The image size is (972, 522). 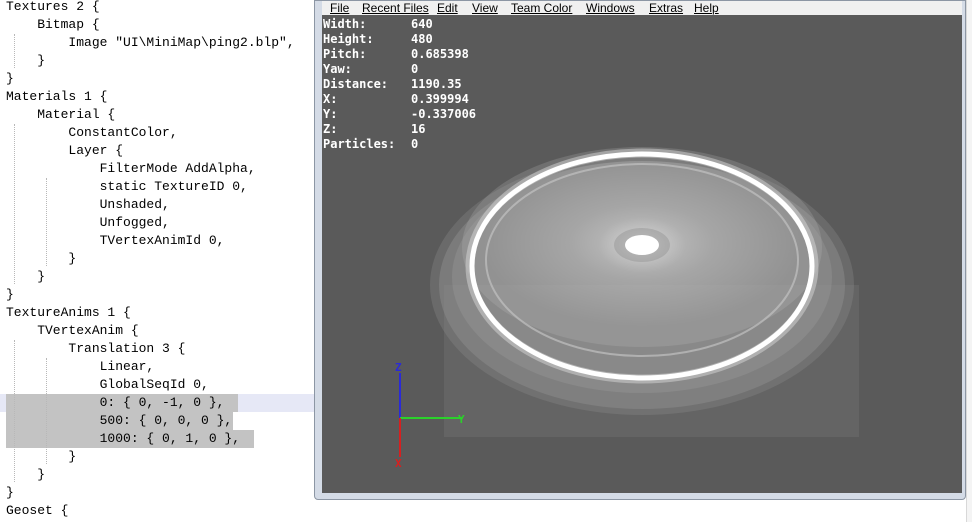 What do you see at coordinates (541, 8) in the screenshot?
I see `menu-team-color: Team Color` at bounding box center [541, 8].